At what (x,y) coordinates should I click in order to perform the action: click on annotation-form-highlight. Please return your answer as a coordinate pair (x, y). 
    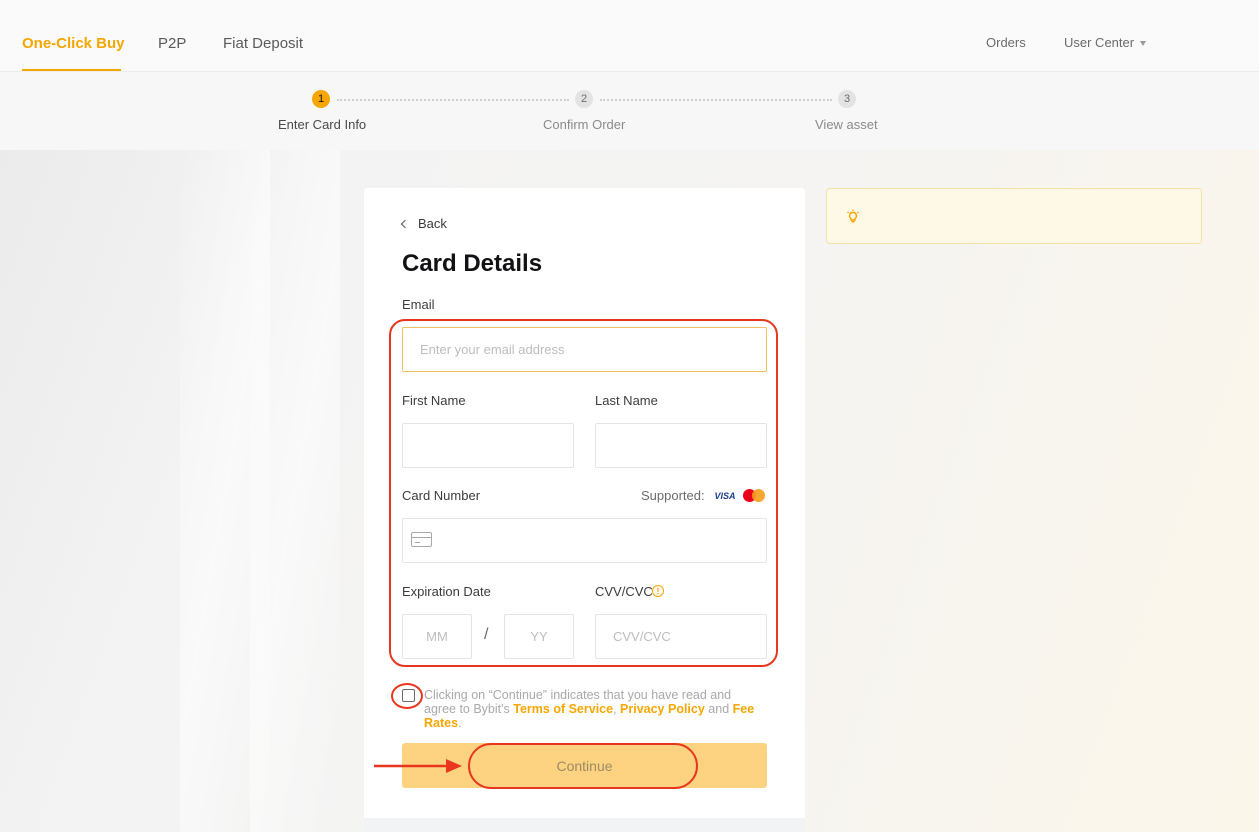
    Looking at the image, I should click on (583, 493).